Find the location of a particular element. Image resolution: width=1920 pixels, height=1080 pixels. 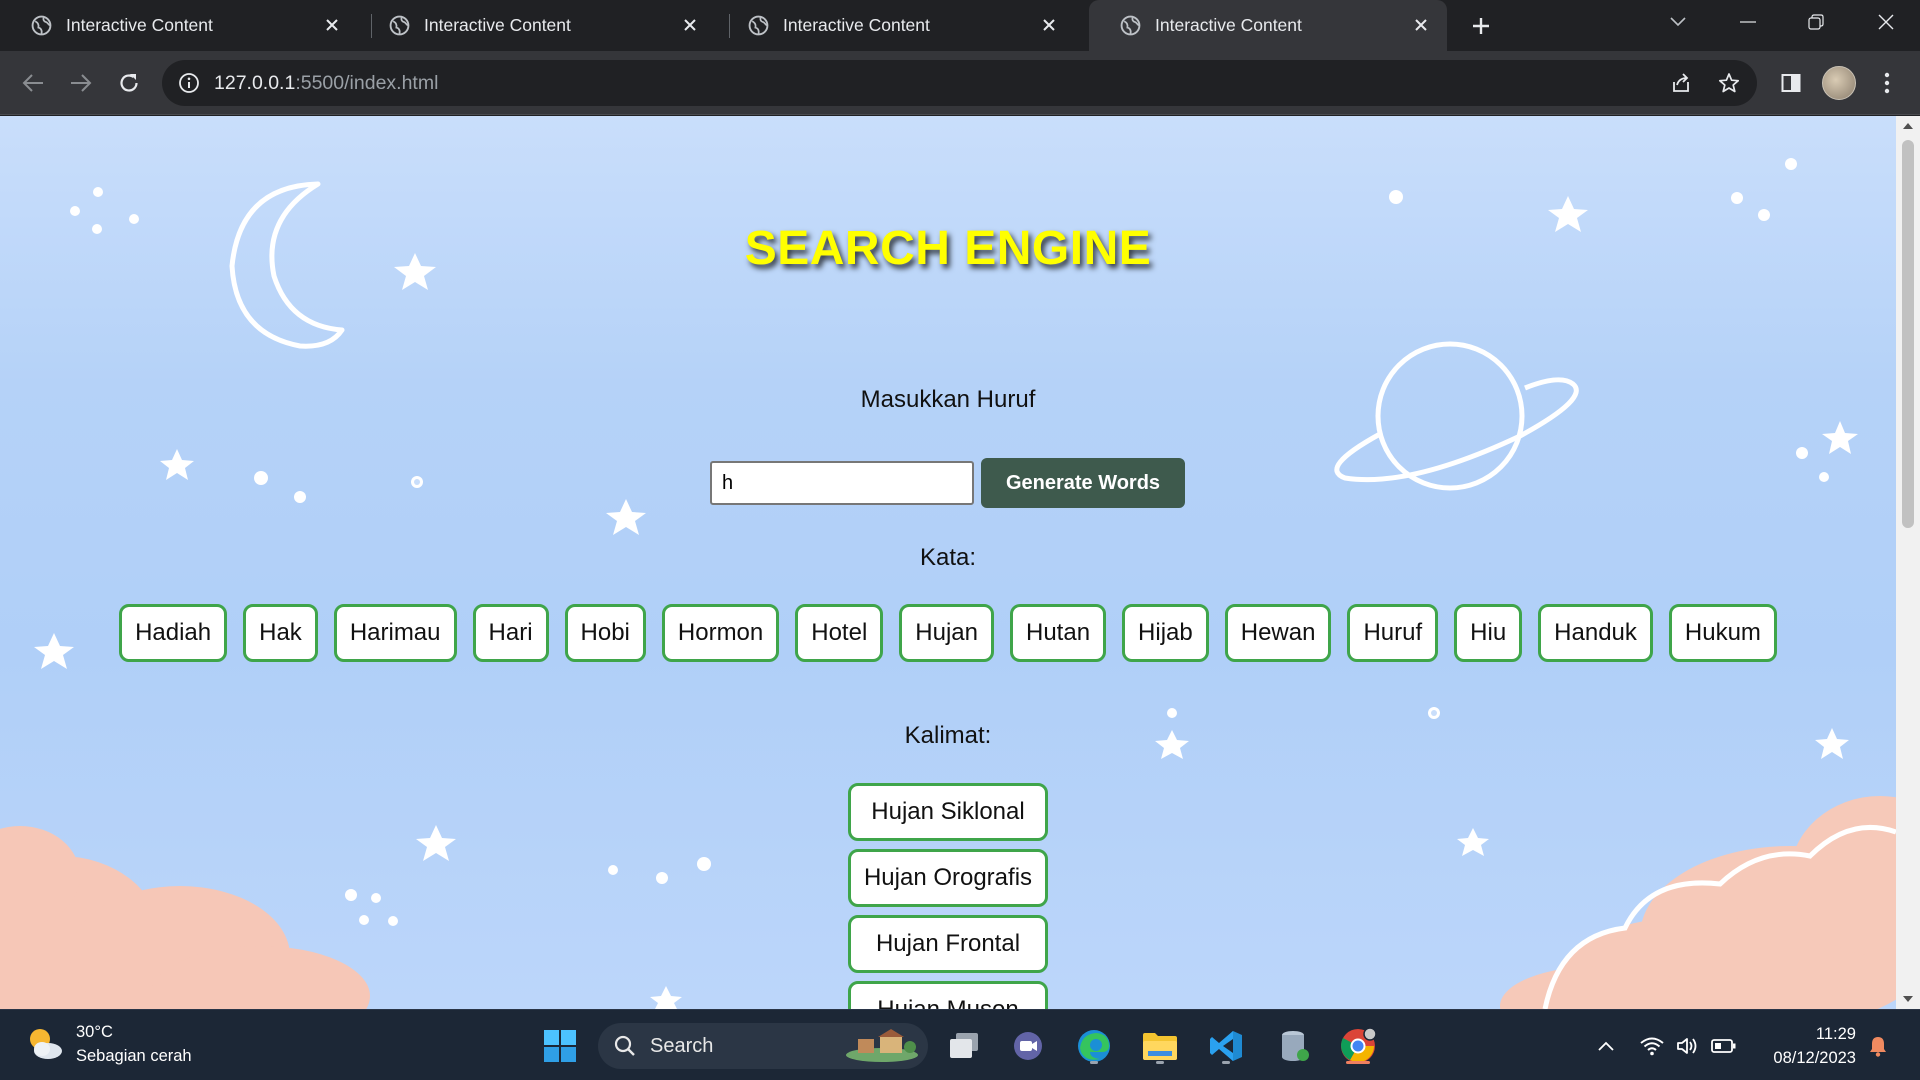

plus-icon is located at coordinates (1481, 26).